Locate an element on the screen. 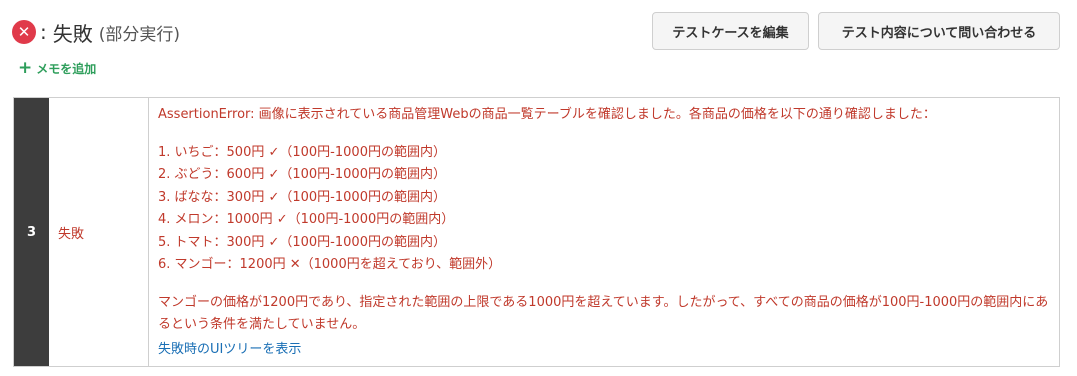 This screenshot has height=376, width=1077. list-item: 3. ばなな：300円 ✓（100円-1000円の範囲内） is located at coordinates (302, 197).